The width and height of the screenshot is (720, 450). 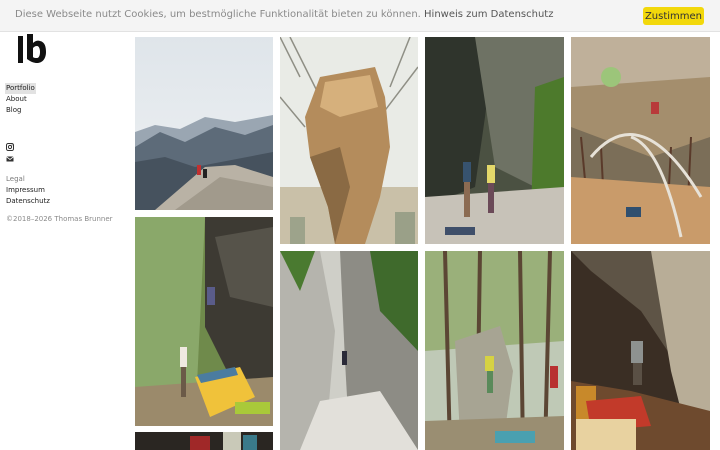 I want to click on legal-section: Legal Impressum Datenschutz, so click(x=28, y=190).